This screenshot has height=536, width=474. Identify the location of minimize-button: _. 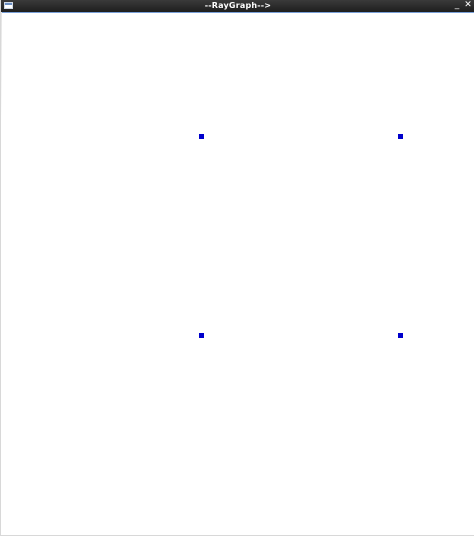
(457, 6).